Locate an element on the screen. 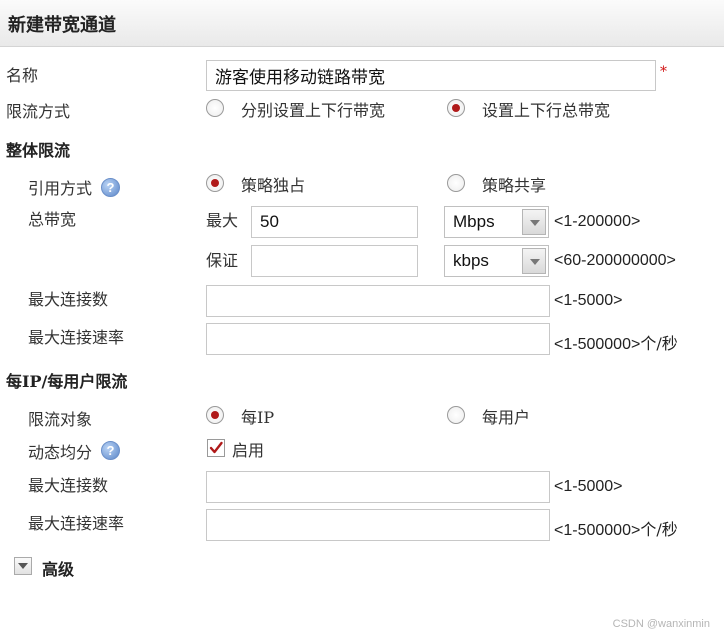  watermark: CSDN @wanxinmin is located at coordinates (661, 624).